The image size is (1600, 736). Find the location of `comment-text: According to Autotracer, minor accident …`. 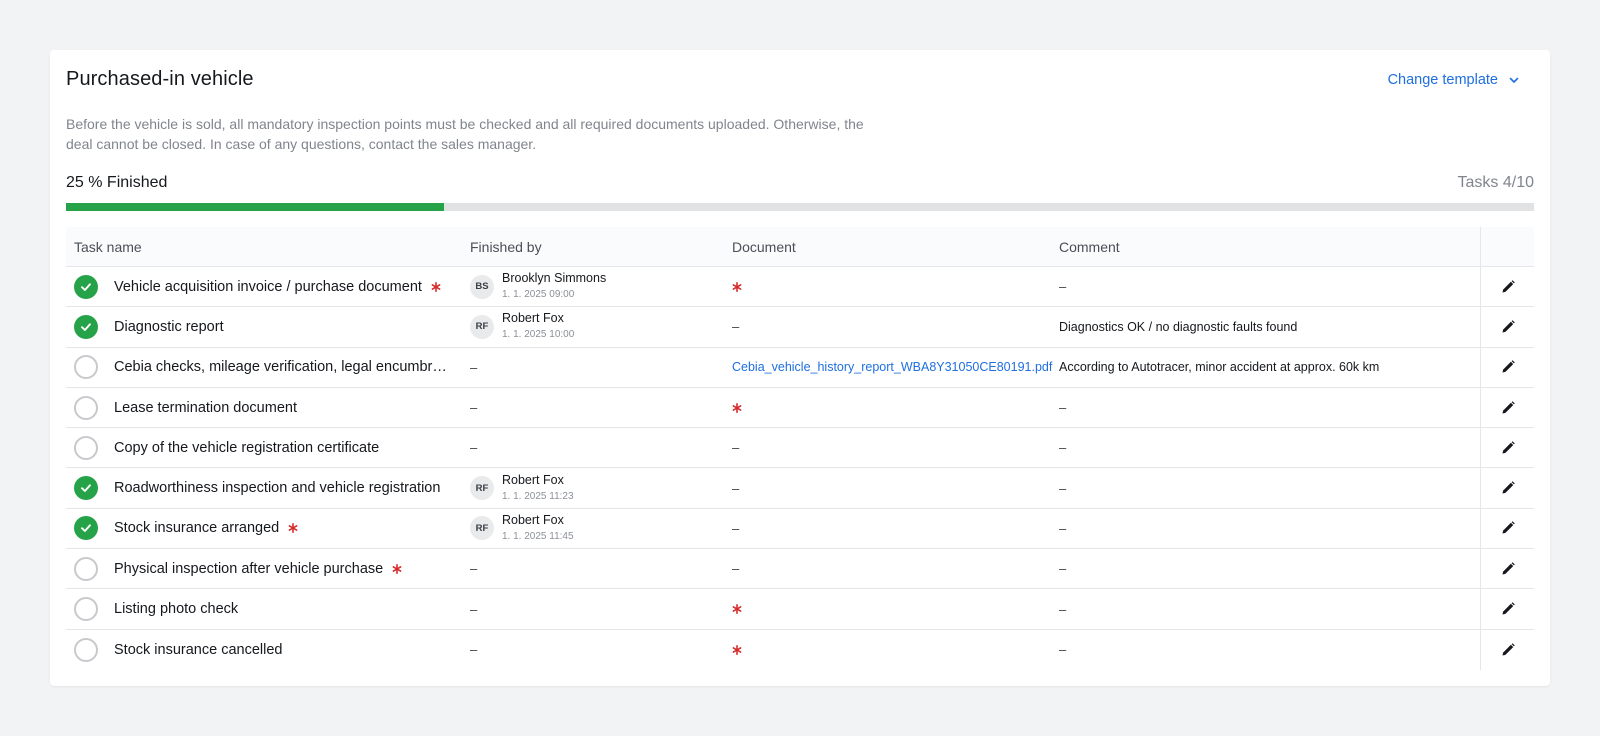

comment-text: According to Autotracer, minor accident … is located at coordinates (1219, 367).